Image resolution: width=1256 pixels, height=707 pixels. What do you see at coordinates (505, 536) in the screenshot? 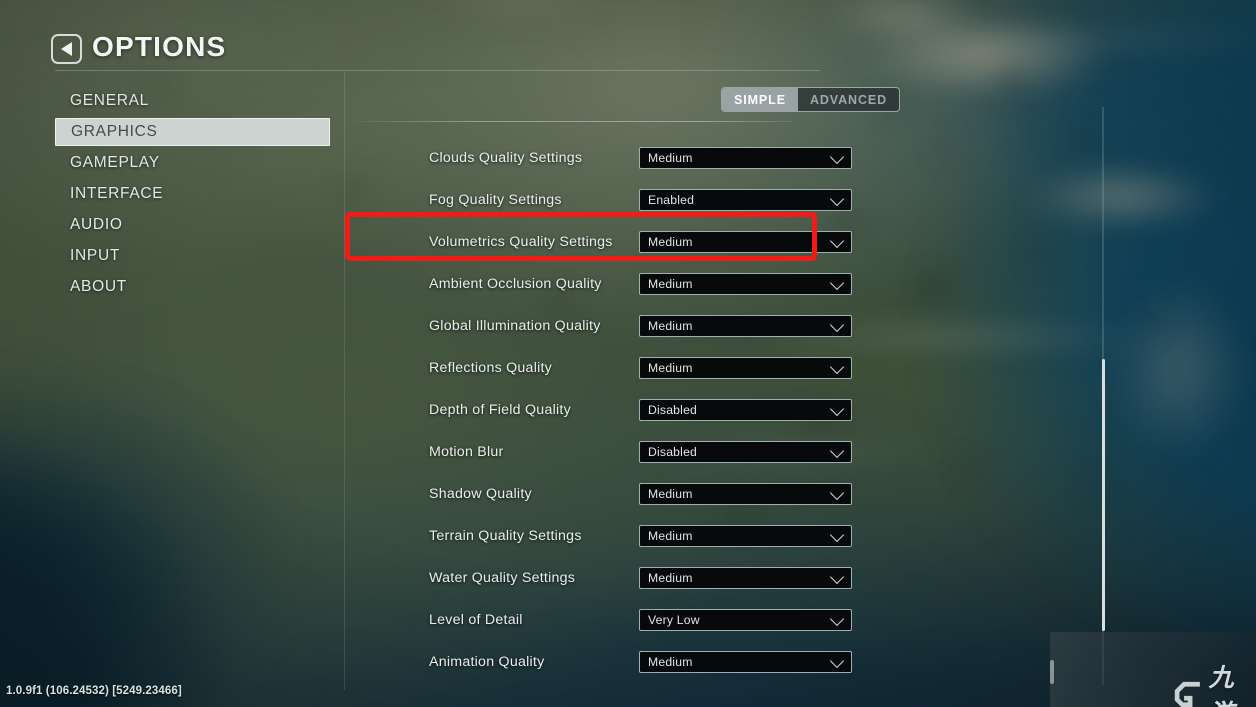
I see `setting-label: Terrain Quality Settings` at bounding box center [505, 536].